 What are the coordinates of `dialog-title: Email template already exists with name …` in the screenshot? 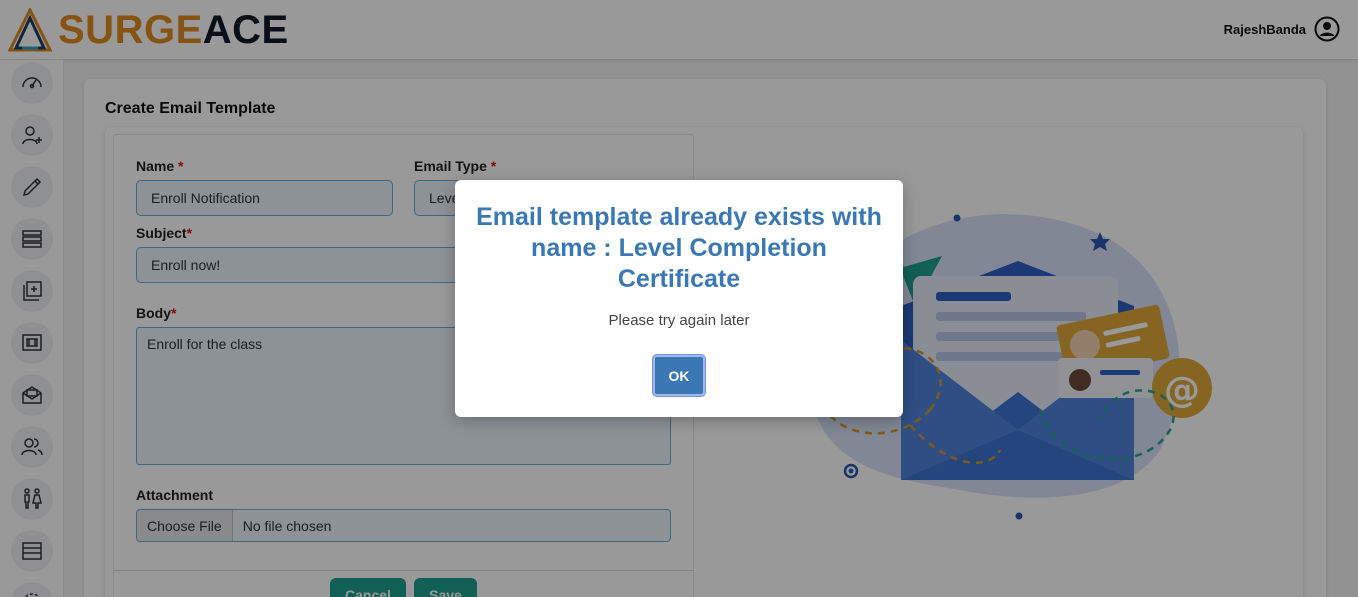 It's located at (679, 248).